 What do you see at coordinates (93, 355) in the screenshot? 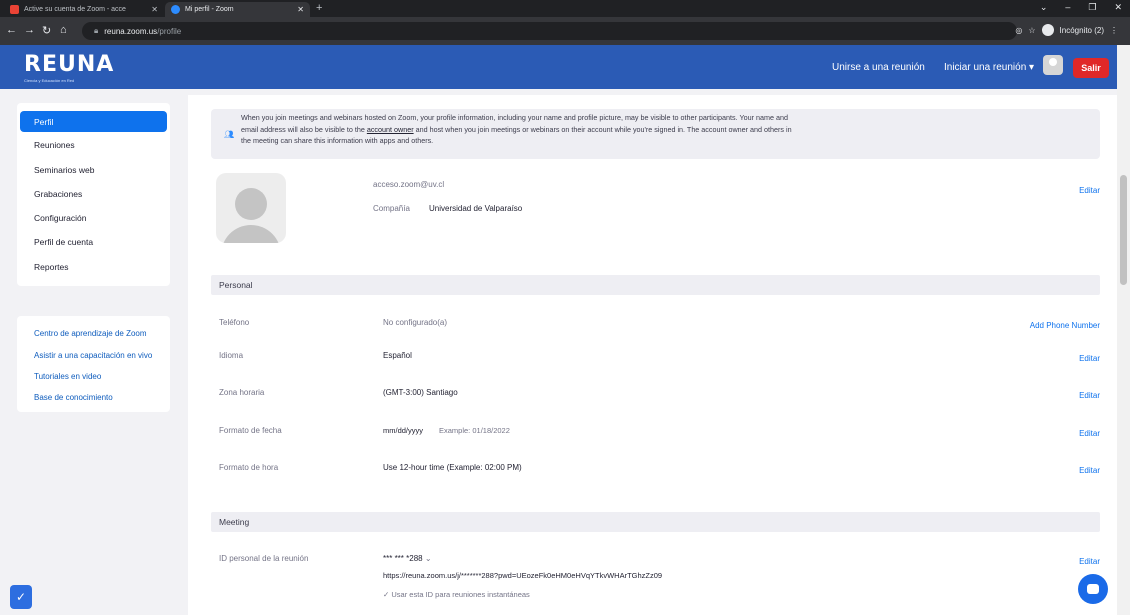
I see `live-training-link: Asistir a una capacitación en vivo` at bounding box center [93, 355].